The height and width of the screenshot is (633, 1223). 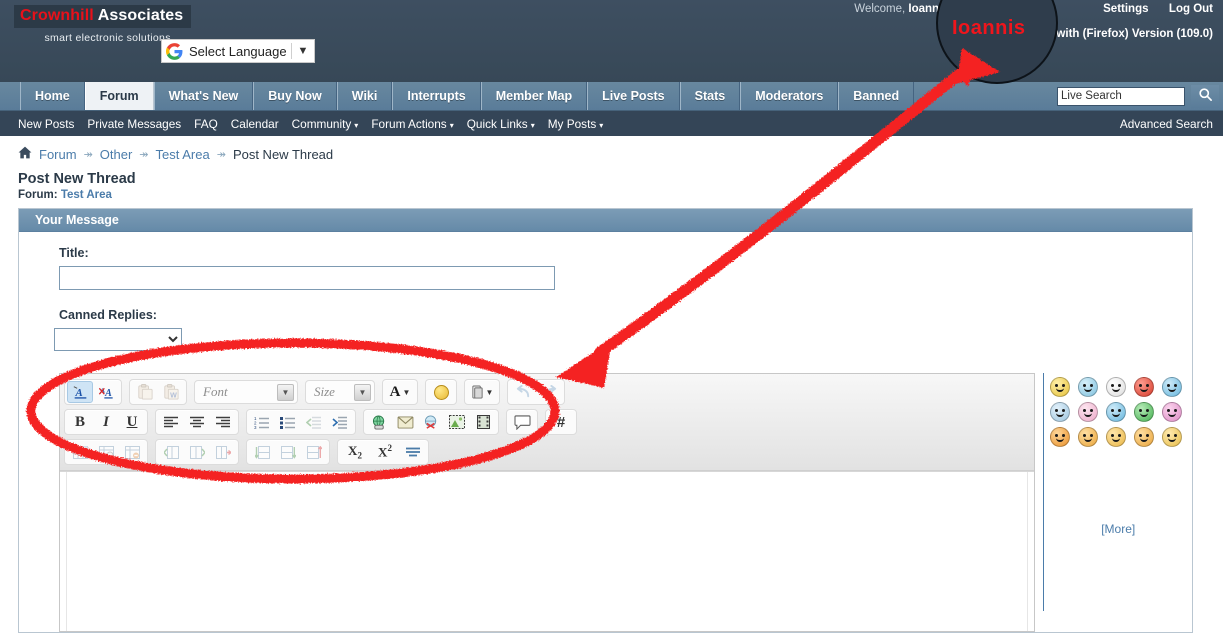 I want to click on nav-tab-stats: Stats, so click(x=710, y=96).